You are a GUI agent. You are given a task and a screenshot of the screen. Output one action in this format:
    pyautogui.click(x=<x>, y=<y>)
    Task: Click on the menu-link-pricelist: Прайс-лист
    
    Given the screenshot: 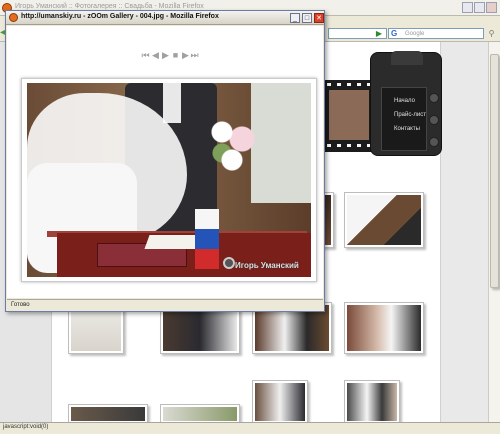 What is the action you would take?
    pyautogui.click(x=410, y=115)
    